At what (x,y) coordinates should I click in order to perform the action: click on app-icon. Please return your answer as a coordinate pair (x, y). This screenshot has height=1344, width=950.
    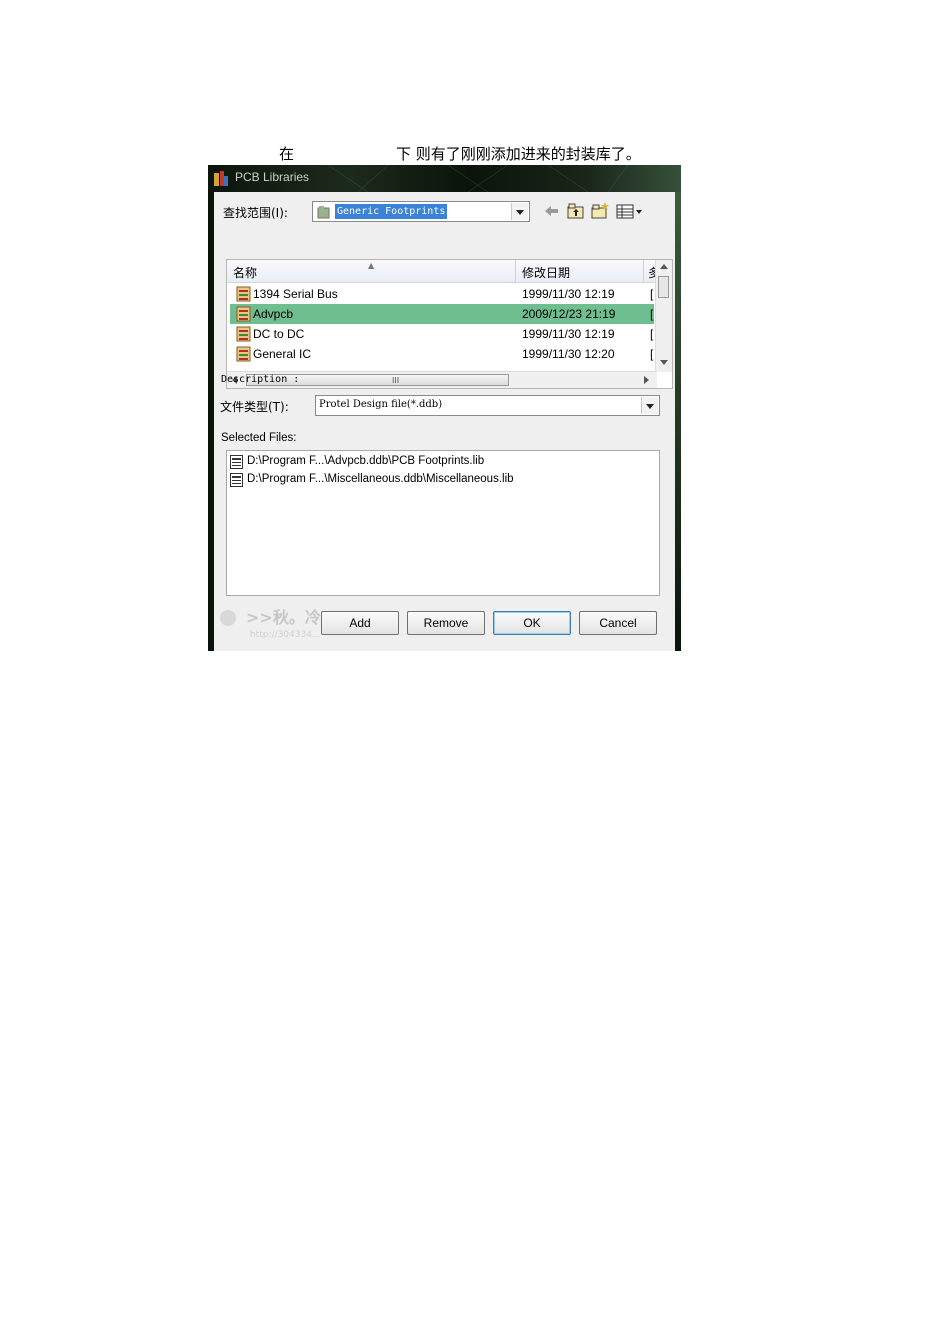
    Looking at the image, I should click on (221, 178).